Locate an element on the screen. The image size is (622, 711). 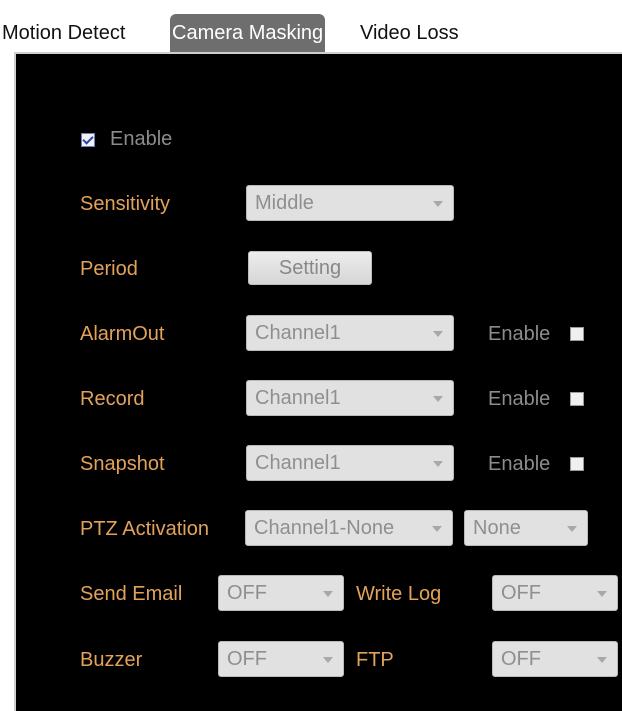
sensitivity-label: Sensitivity is located at coordinates (125, 204).